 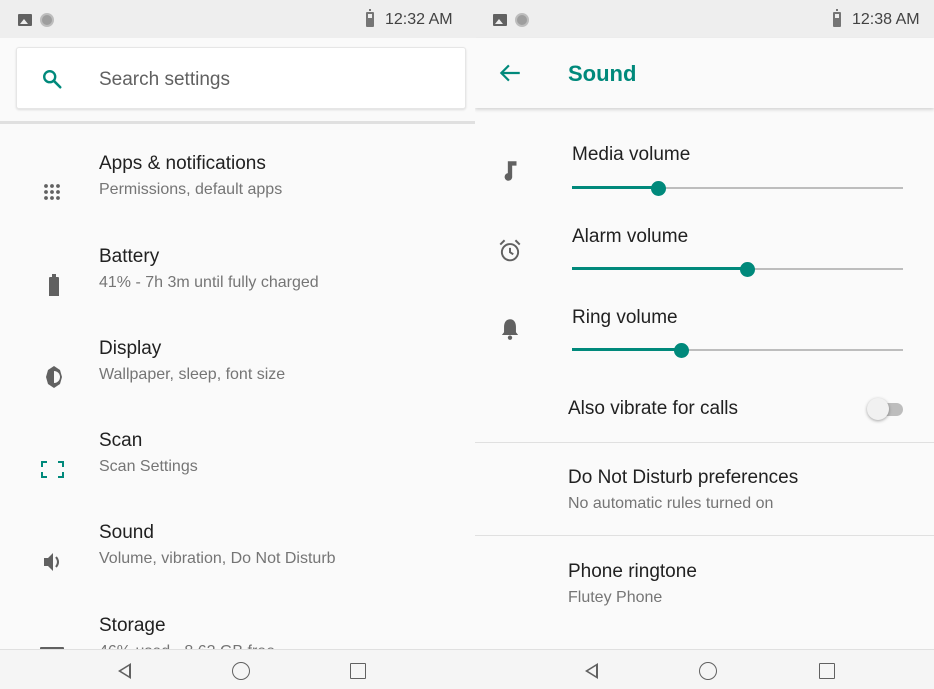 What do you see at coordinates (130, 348) in the screenshot?
I see `settings-item-title: Display` at bounding box center [130, 348].